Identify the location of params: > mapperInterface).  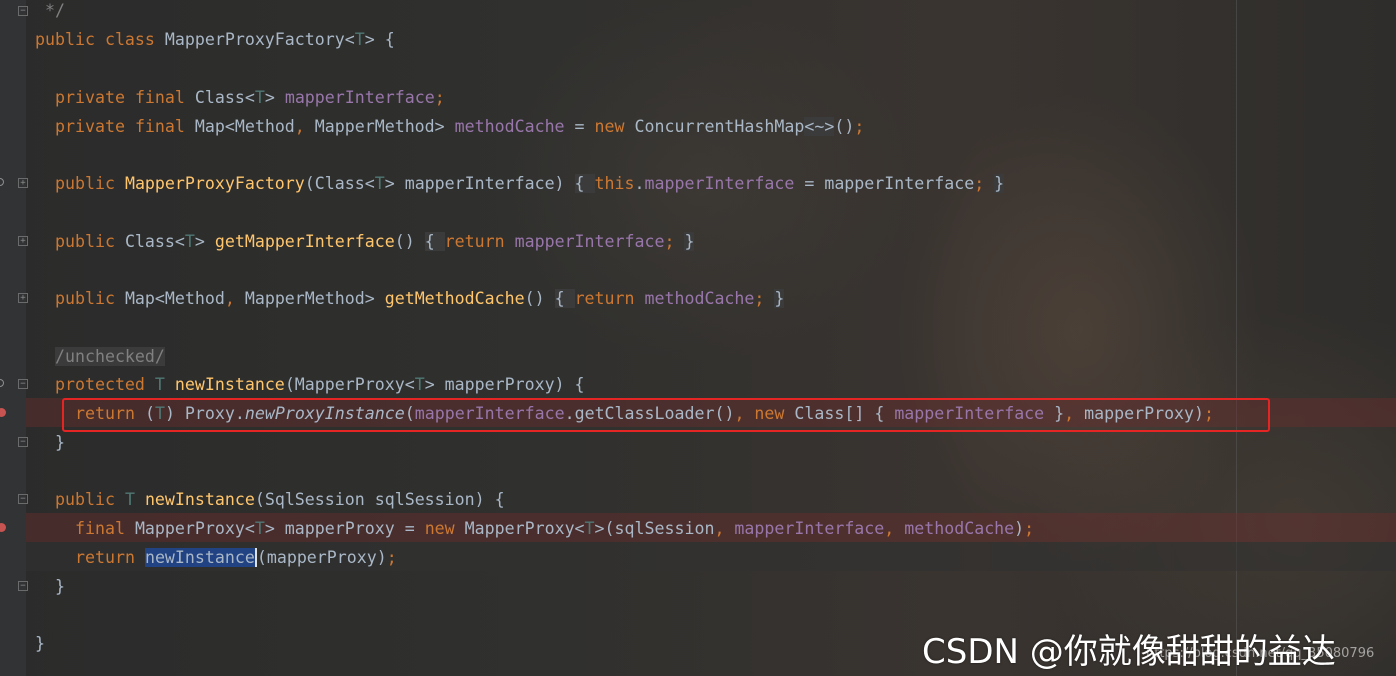
(479, 183).